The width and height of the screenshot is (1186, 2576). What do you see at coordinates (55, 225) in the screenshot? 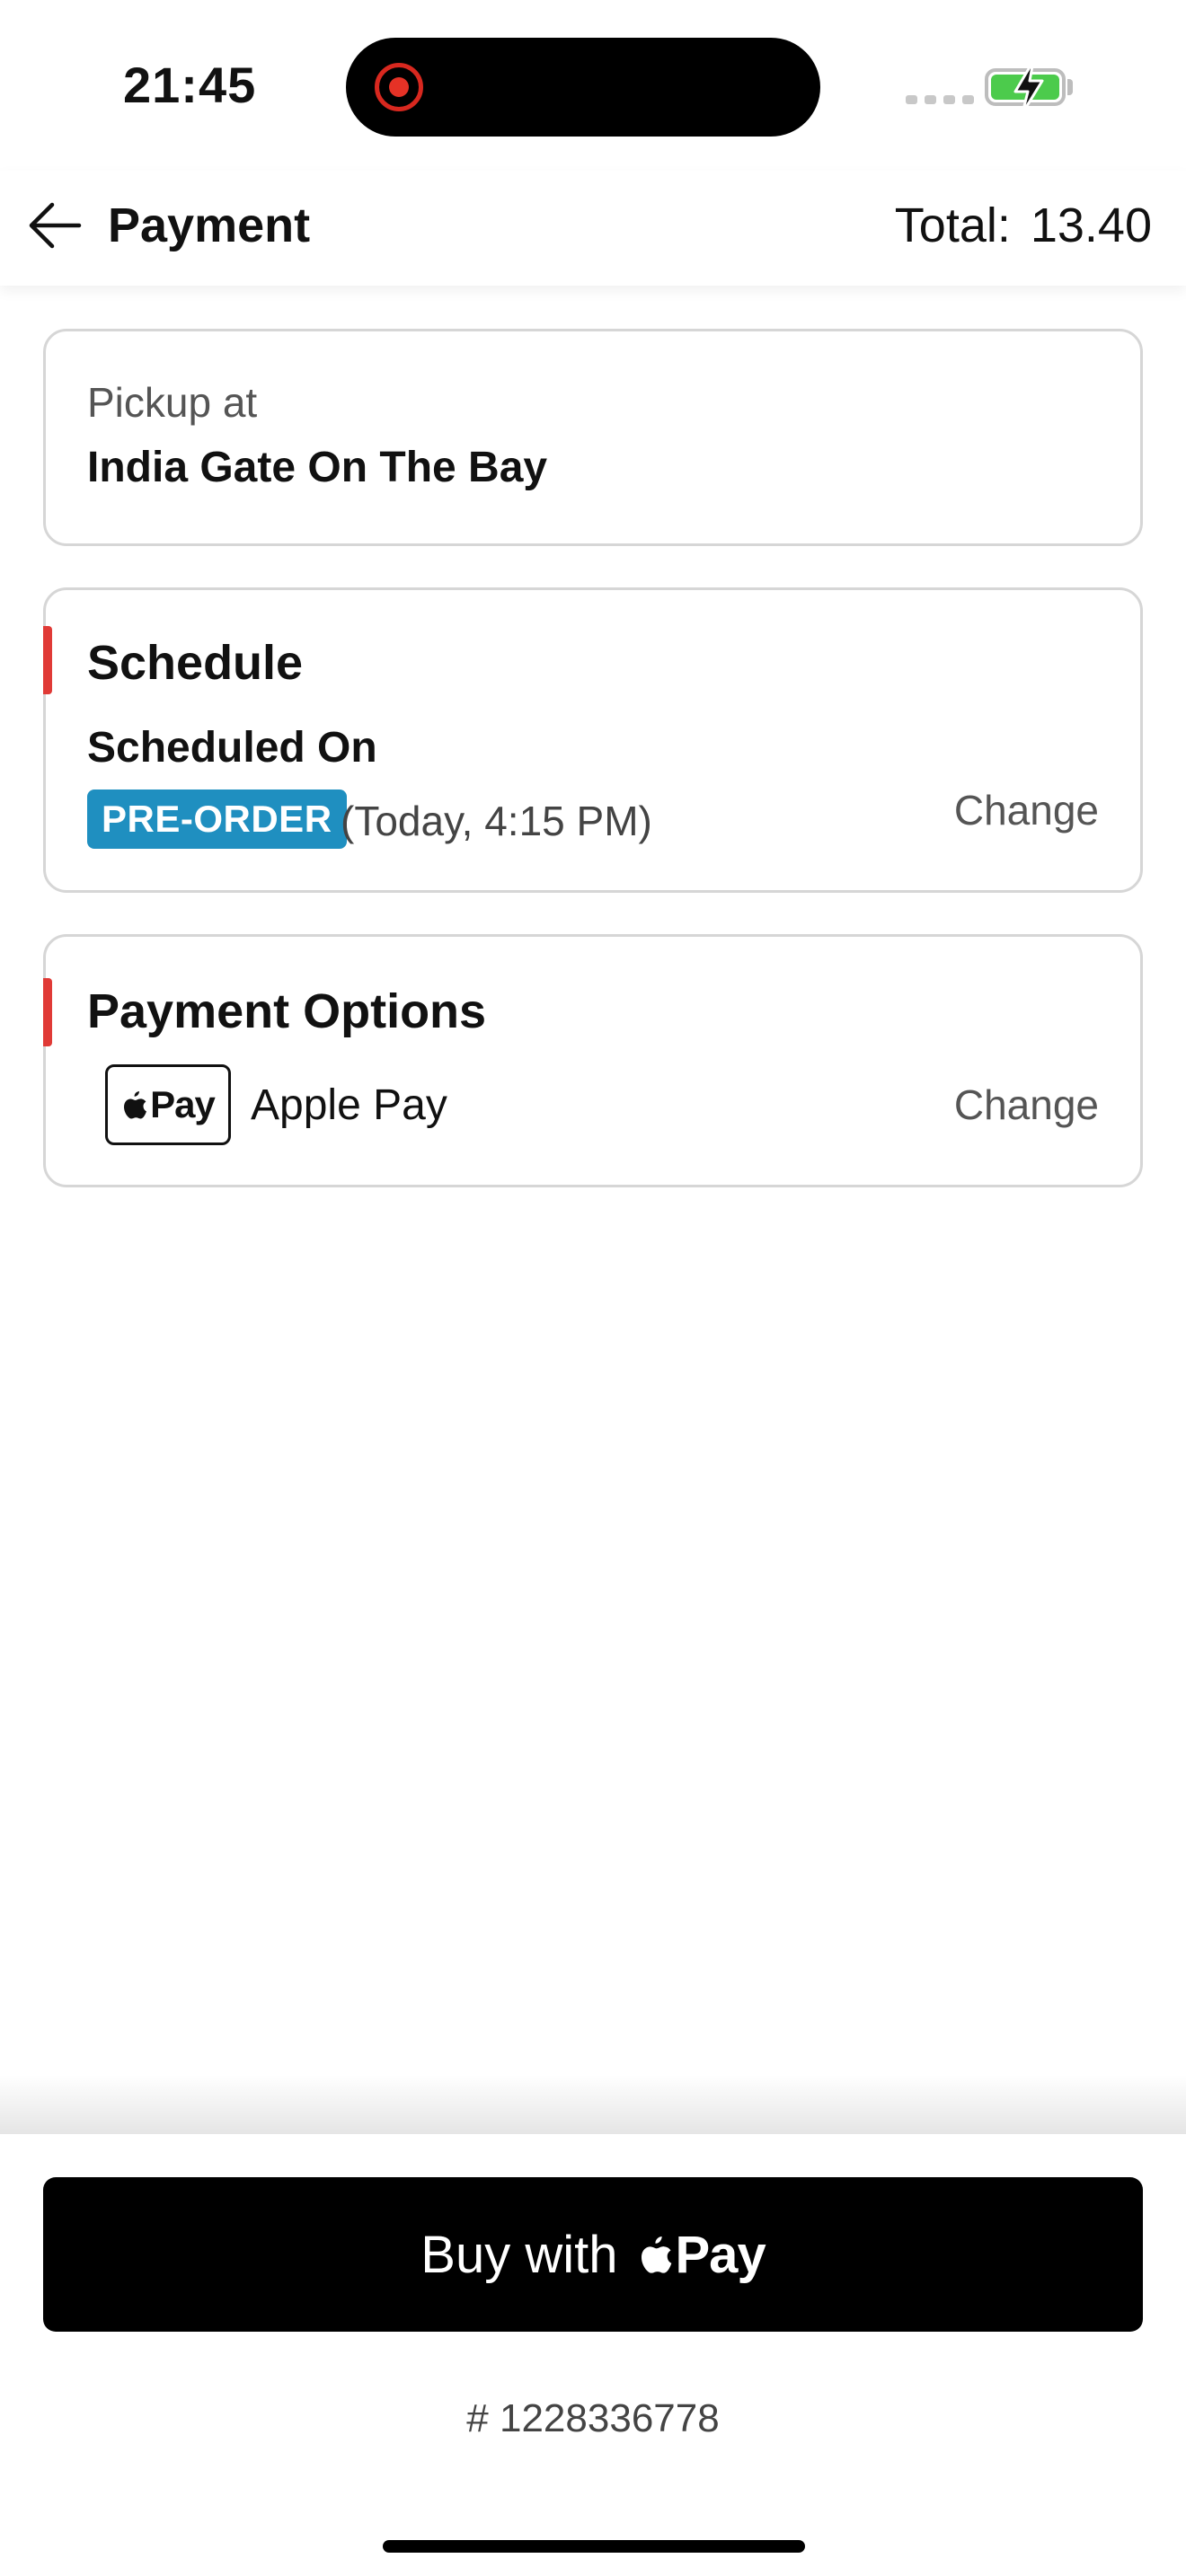
I see `arrow-left-icon` at bounding box center [55, 225].